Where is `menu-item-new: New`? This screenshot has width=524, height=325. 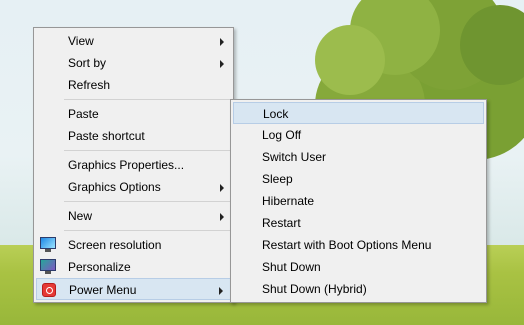
menu-item-new: New is located at coordinates (133, 216).